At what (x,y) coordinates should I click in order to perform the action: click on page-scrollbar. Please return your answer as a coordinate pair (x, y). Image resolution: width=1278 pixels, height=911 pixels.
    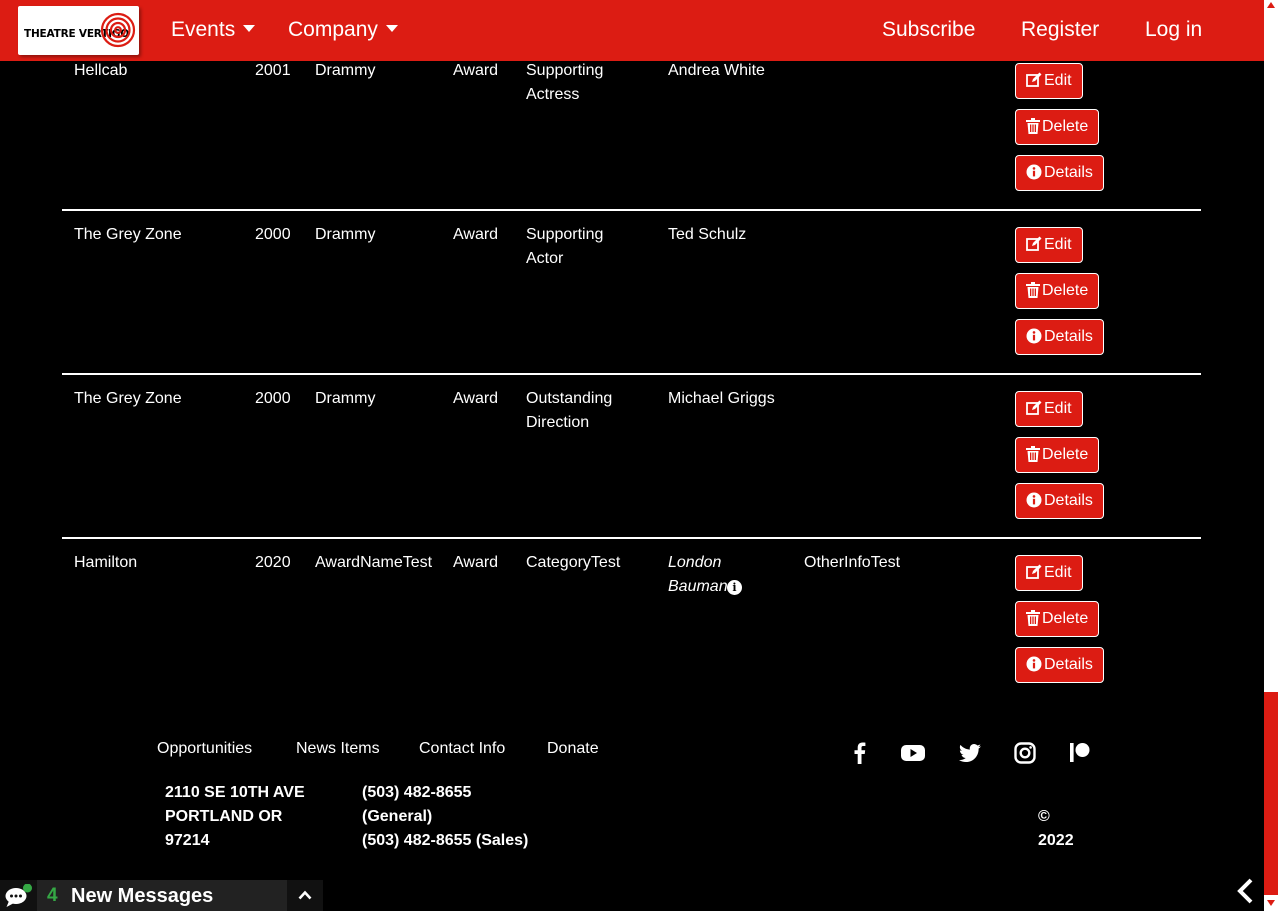
    Looking at the image, I should click on (1271, 455).